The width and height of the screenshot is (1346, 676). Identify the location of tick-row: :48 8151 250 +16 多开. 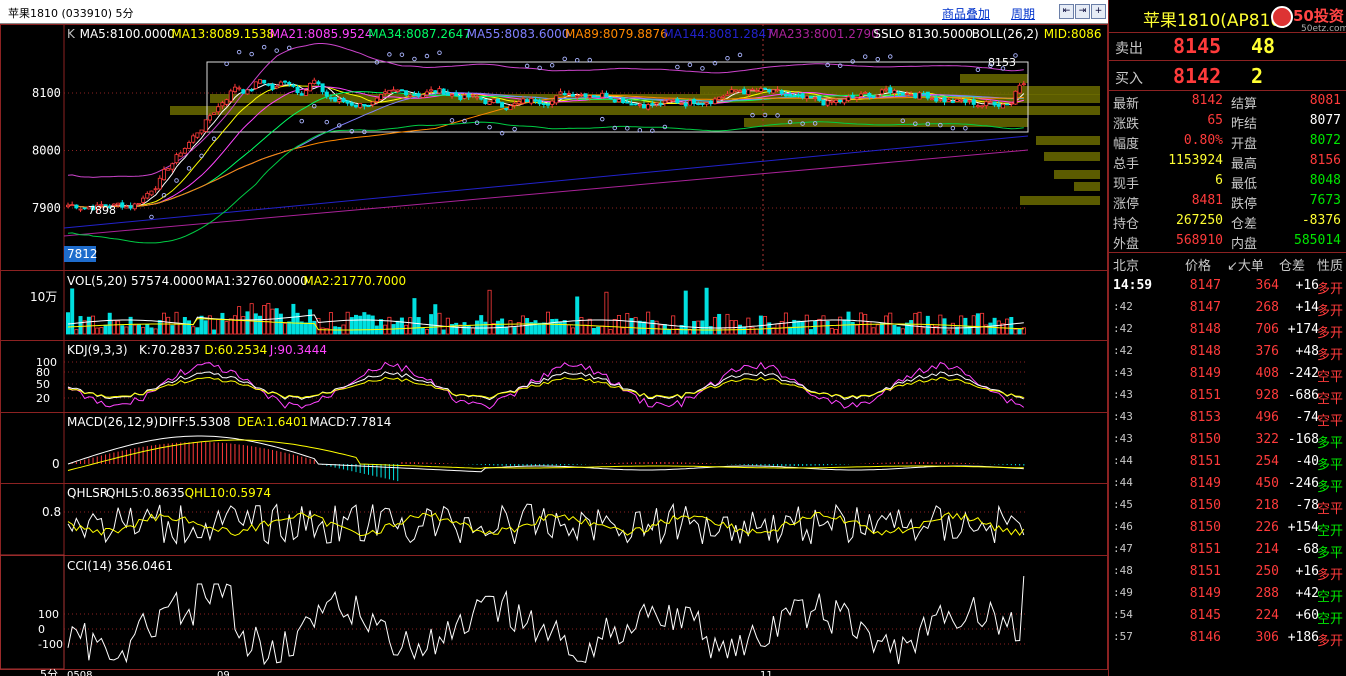
(1227, 573).